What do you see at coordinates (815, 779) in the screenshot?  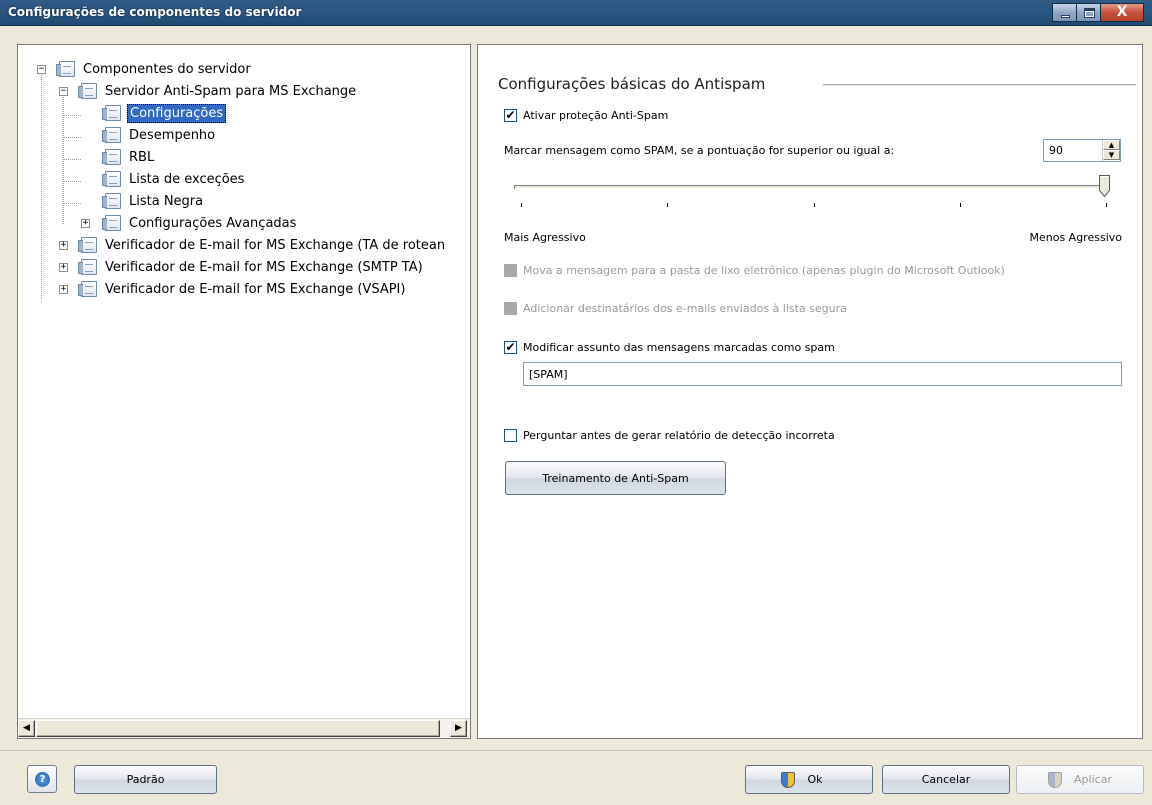 I see `ok-button-label: Ok` at bounding box center [815, 779].